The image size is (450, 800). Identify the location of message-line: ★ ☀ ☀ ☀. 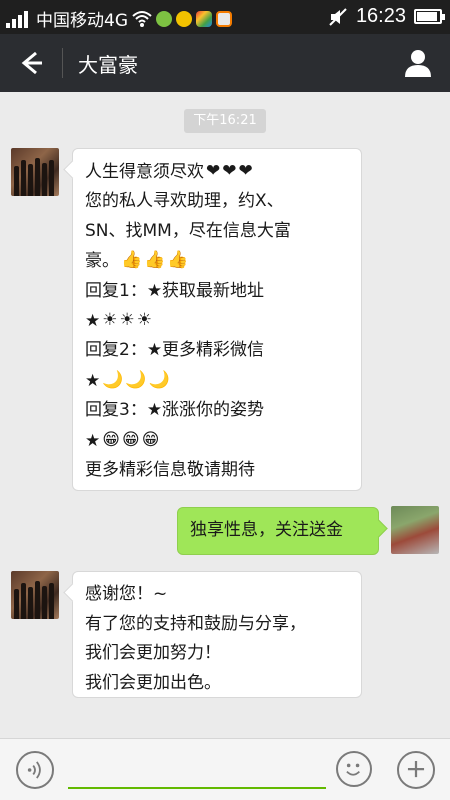
(217, 321).